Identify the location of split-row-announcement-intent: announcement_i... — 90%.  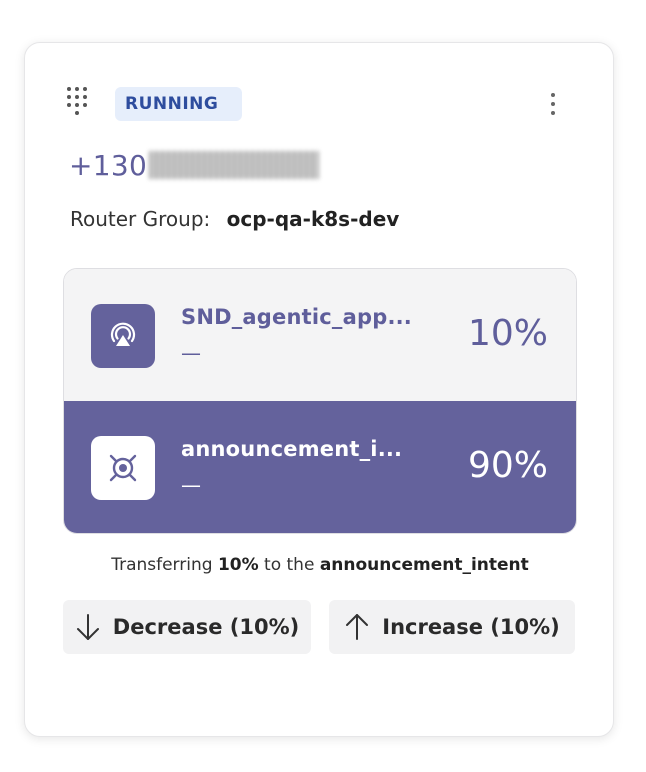
(320, 467).